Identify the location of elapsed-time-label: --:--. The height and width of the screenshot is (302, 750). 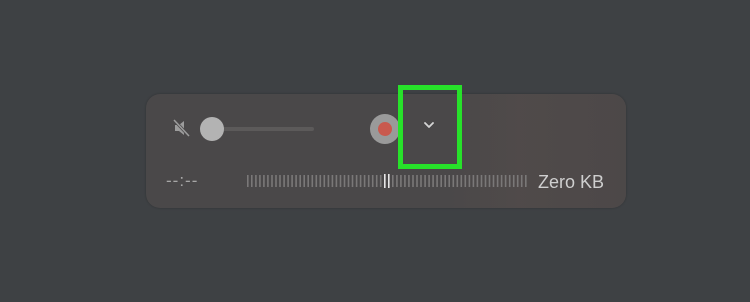
(182, 180).